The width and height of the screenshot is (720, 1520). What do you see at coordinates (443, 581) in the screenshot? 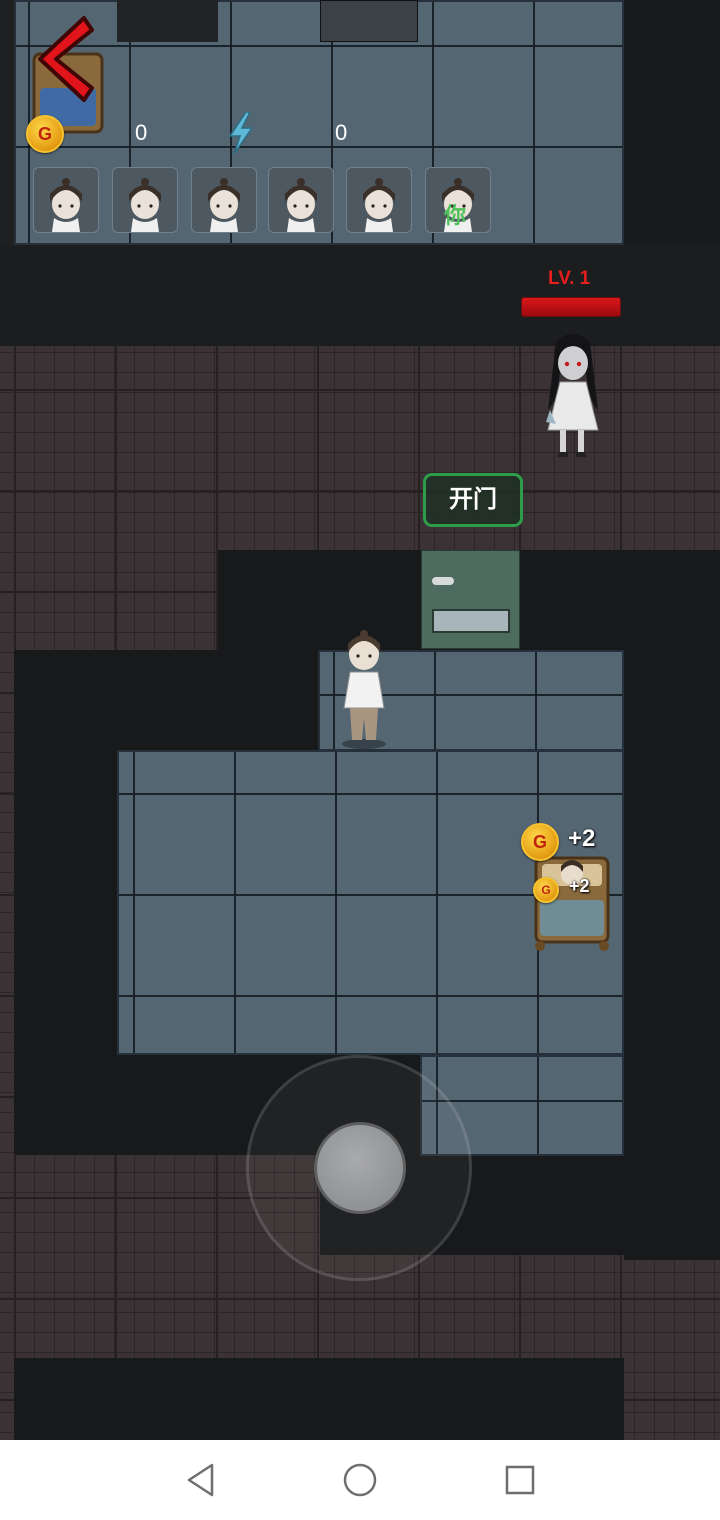
I see `door-handle` at bounding box center [443, 581].